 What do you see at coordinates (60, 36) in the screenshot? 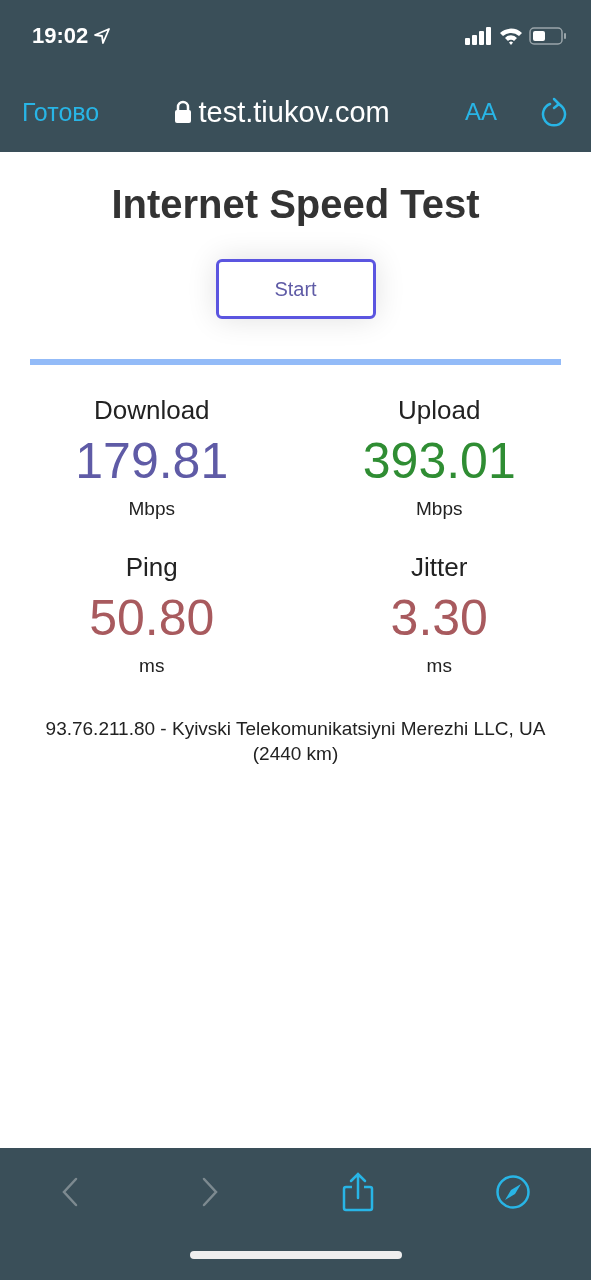
I see `clock-time: 19:02` at bounding box center [60, 36].